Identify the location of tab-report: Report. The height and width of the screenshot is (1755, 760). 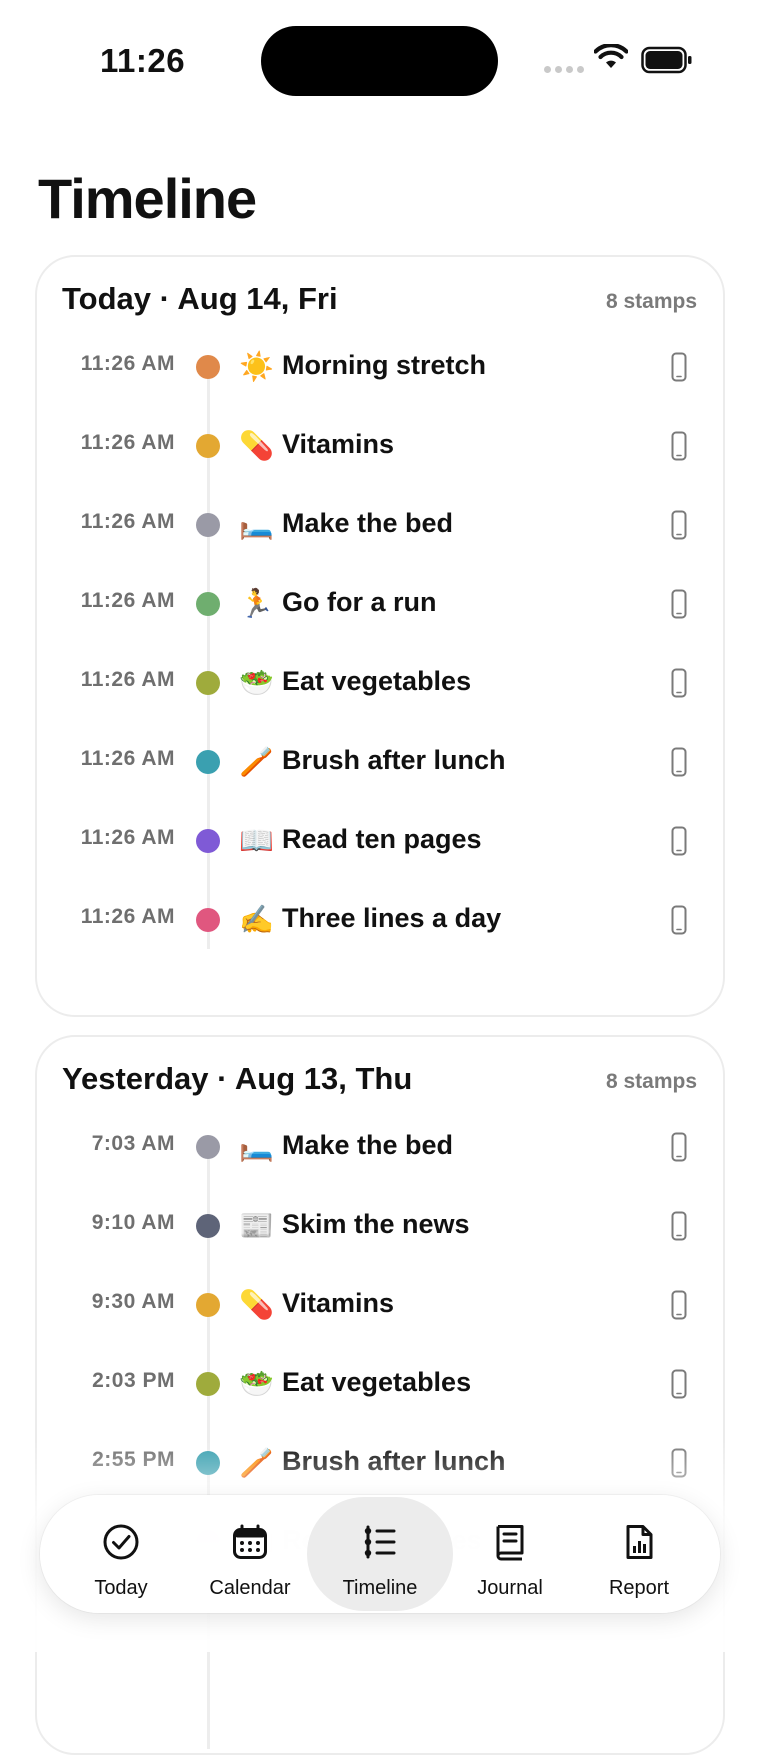
(639, 1554).